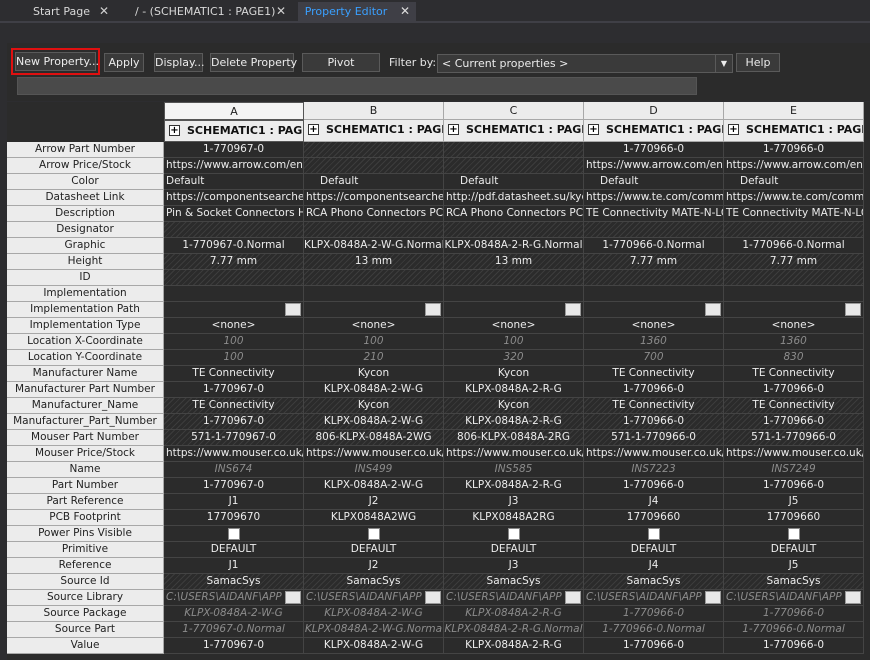 The image size is (870, 660). What do you see at coordinates (234, 518) in the screenshot?
I see `property-cell: 17709670` at bounding box center [234, 518].